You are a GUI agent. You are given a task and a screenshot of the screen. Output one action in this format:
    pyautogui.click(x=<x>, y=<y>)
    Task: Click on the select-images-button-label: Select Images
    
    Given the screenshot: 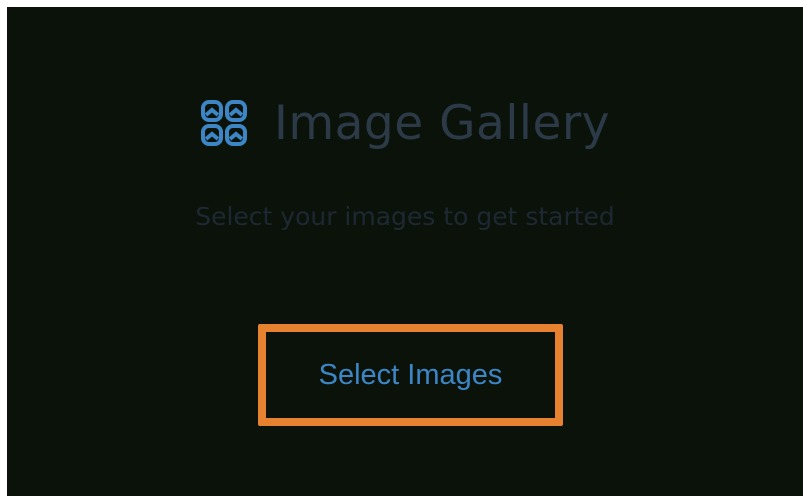 What is the action you would take?
    pyautogui.click(x=410, y=374)
    